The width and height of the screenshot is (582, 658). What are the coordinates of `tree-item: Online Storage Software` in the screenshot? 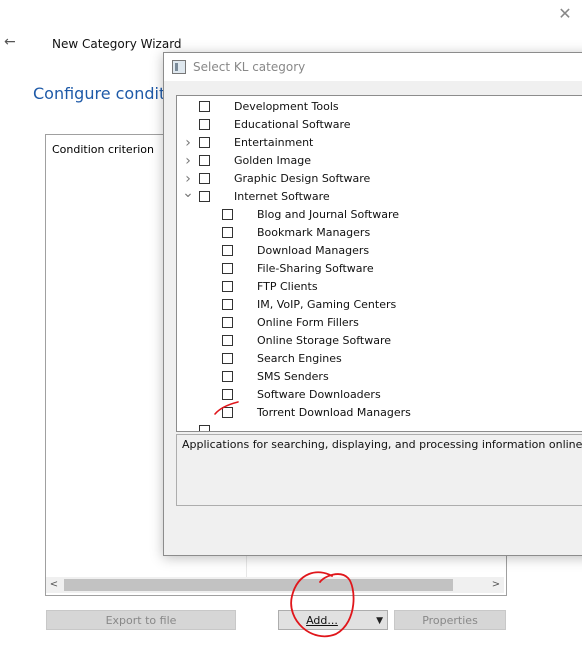 It's located at (379, 341).